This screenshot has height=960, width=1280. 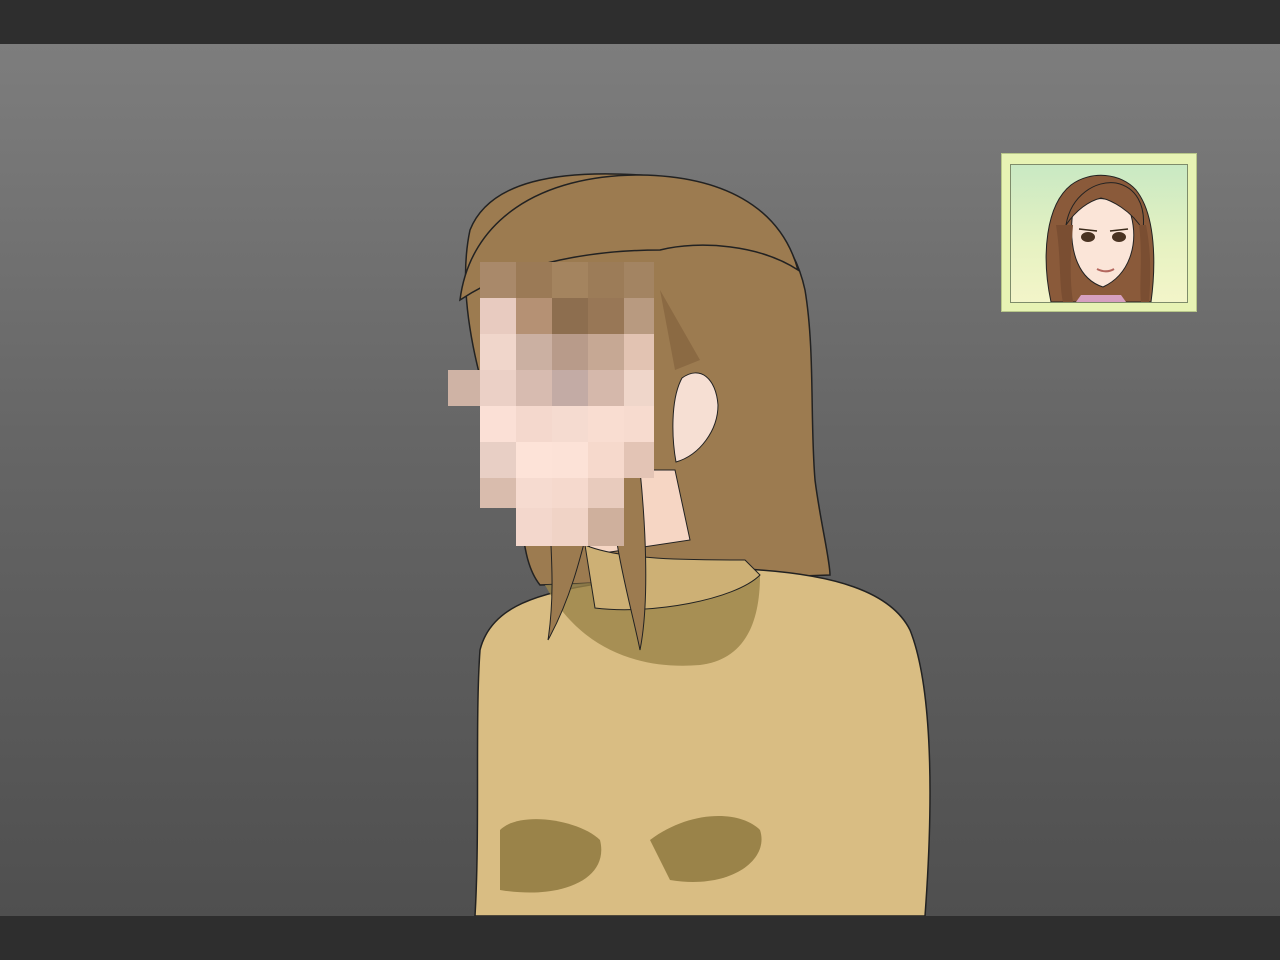 What do you see at coordinates (640, 22) in the screenshot?
I see `top-letterbox-bar` at bounding box center [640, 22].